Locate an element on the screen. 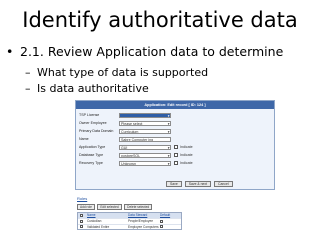 The width and height of the screenshot is (320, 240). form-row: Recovery Type Unknown Indicate is located at coordinates (174, 163).